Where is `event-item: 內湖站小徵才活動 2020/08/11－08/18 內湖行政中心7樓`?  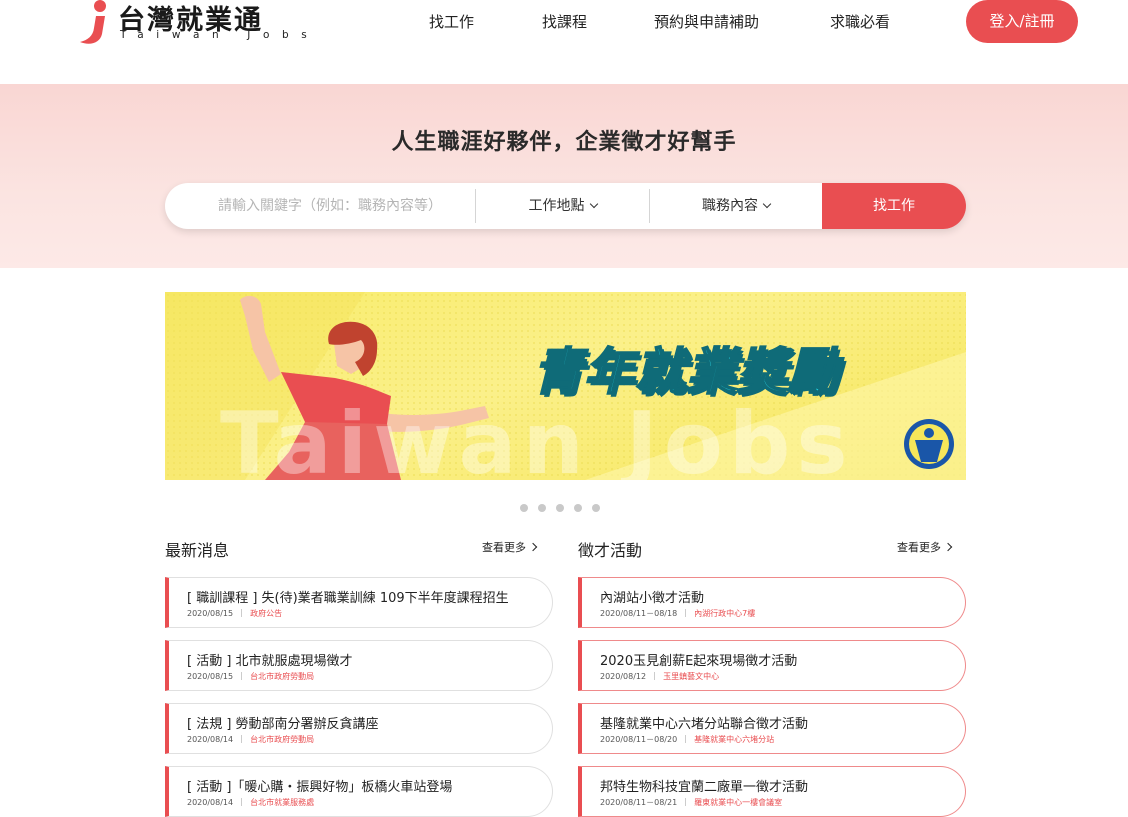 event-item: 內湖站小徵才活動 2020/08/11－08/18 內湖行政中心7樓 is located at coordinates (772, 602).